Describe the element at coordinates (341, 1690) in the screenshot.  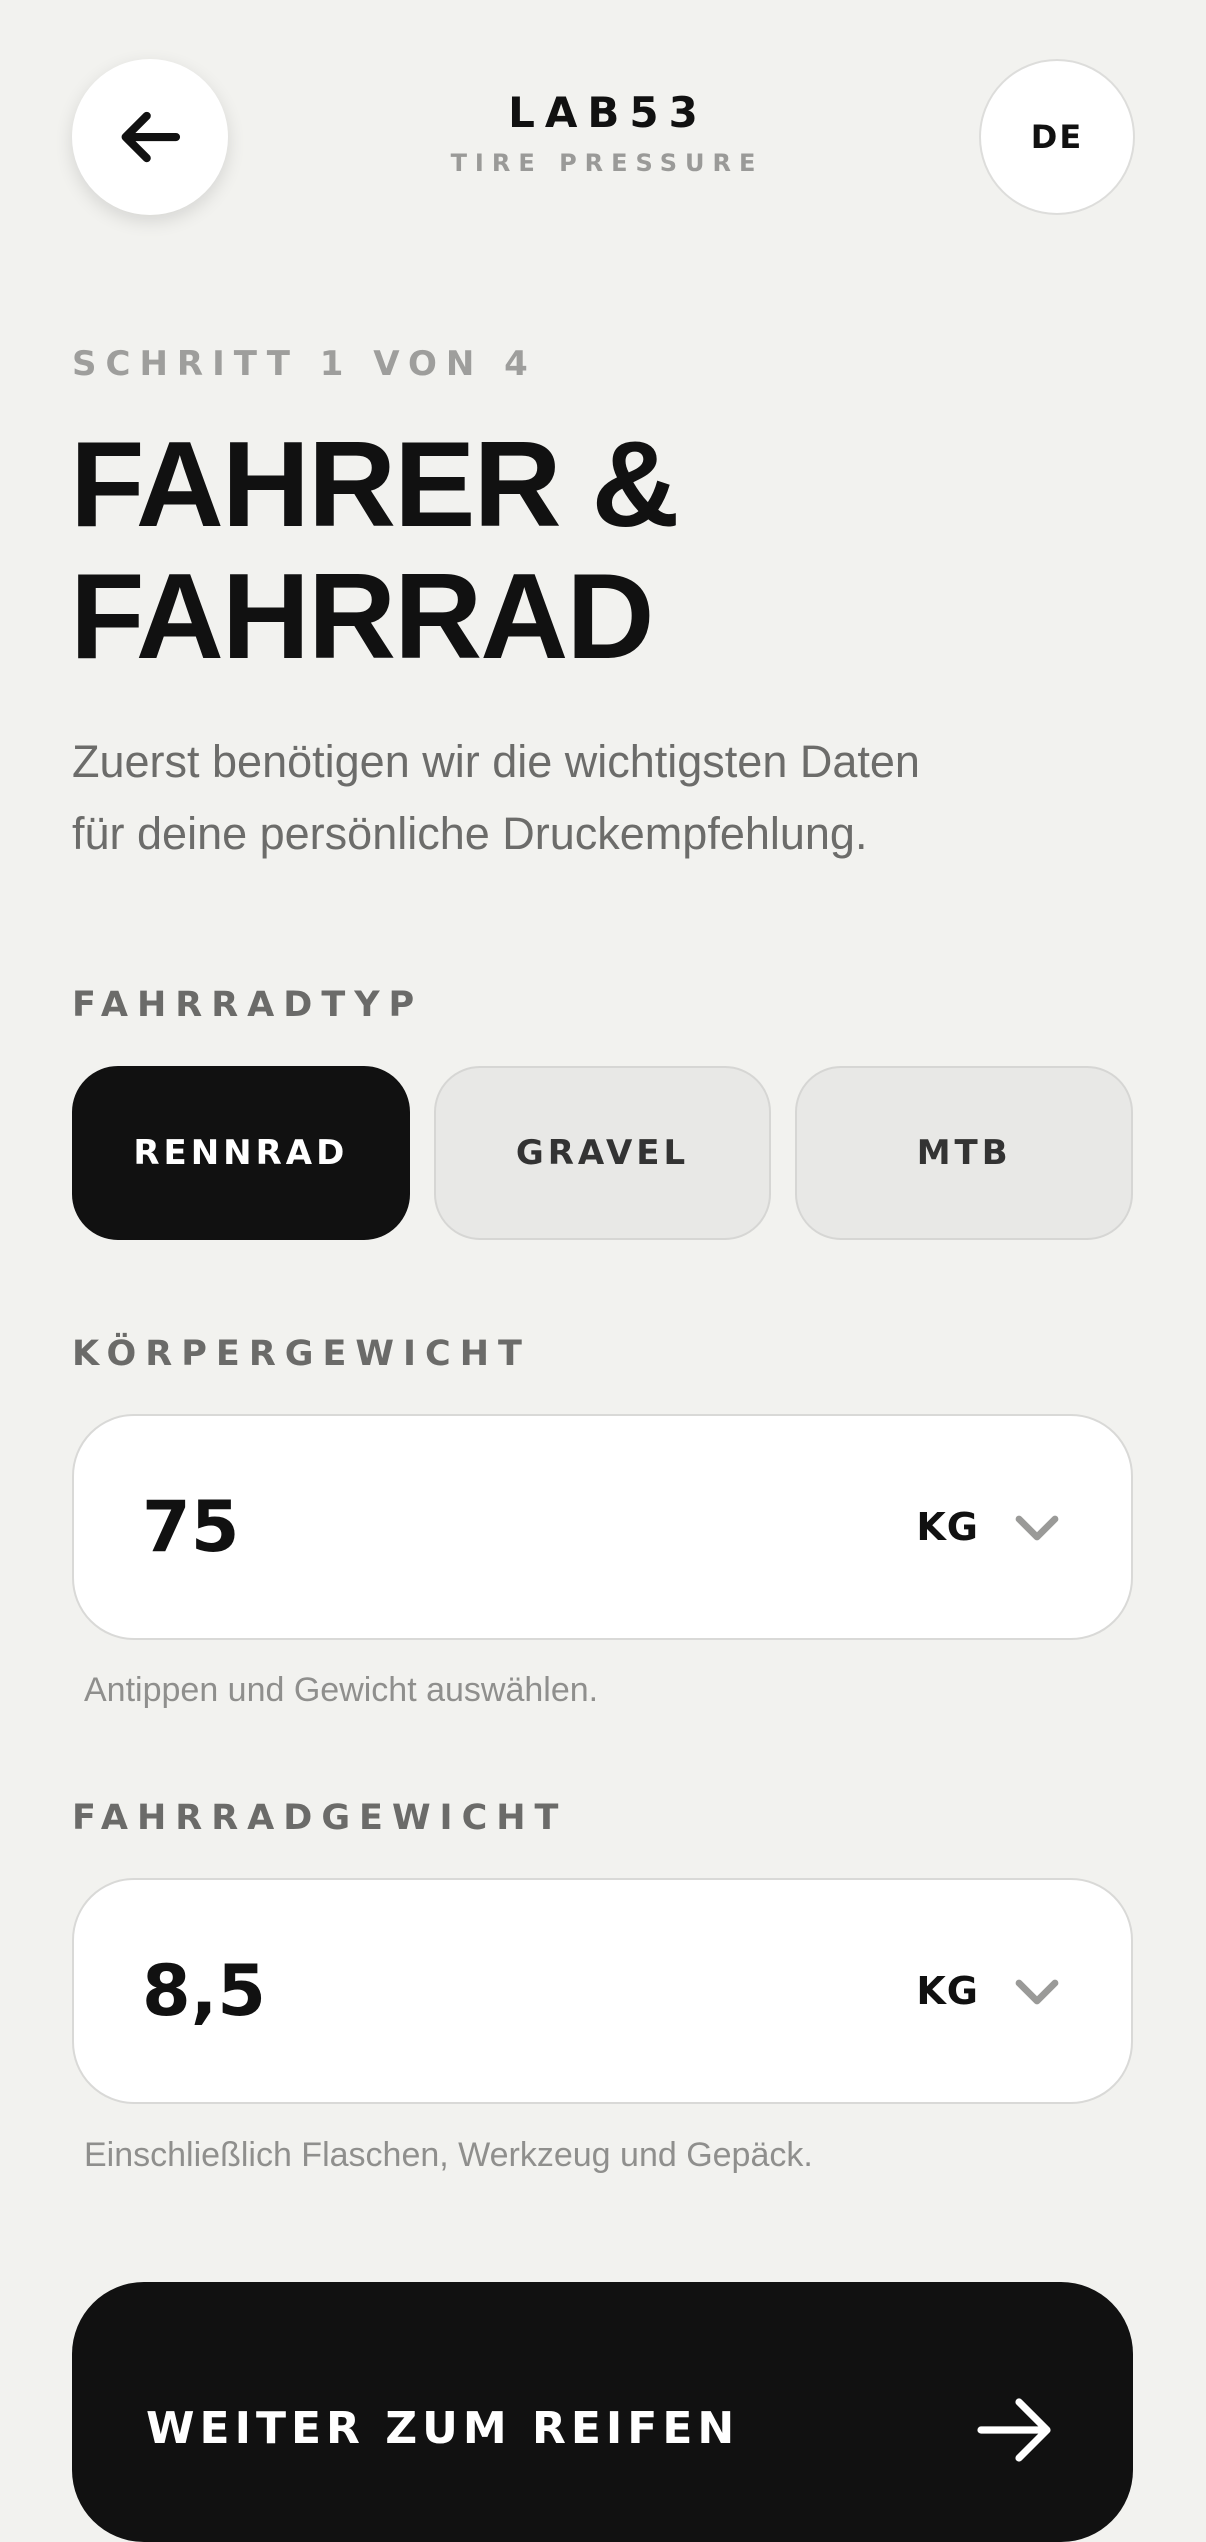
I see `body-weight-hint: Antippen und Gewicht auswählen.` at that location.